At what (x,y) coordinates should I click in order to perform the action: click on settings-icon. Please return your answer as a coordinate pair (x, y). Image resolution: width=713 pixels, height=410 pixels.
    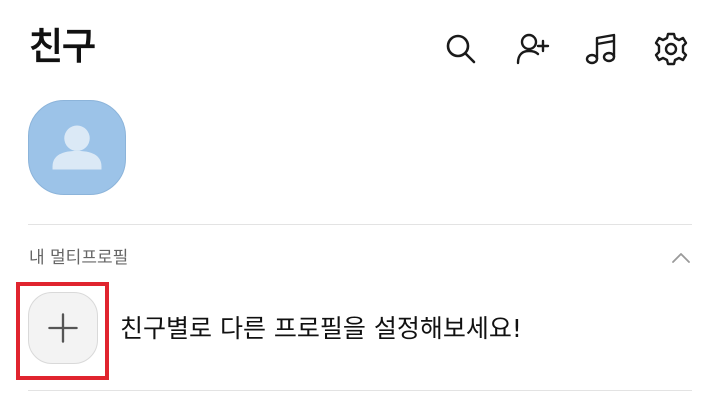
    Looking at the image, I should click on (671, 49).